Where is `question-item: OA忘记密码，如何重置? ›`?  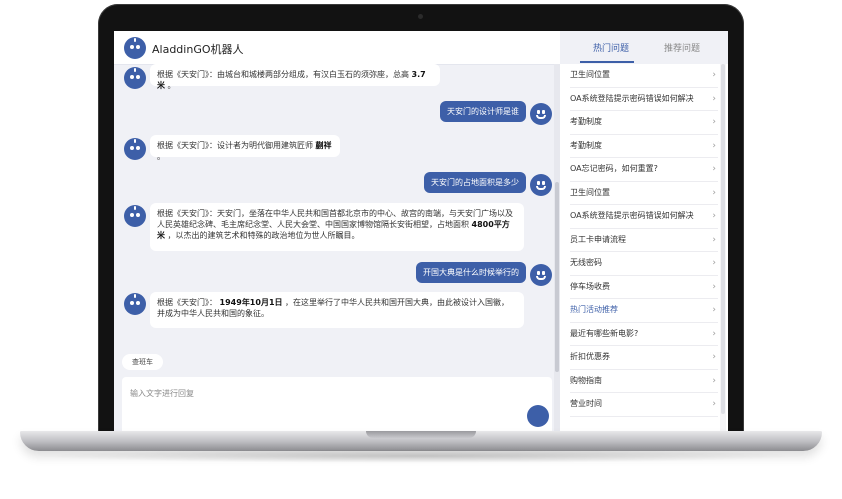
question-item: OA忘记密码，如何重置? › is located at coordinates (644, 170).